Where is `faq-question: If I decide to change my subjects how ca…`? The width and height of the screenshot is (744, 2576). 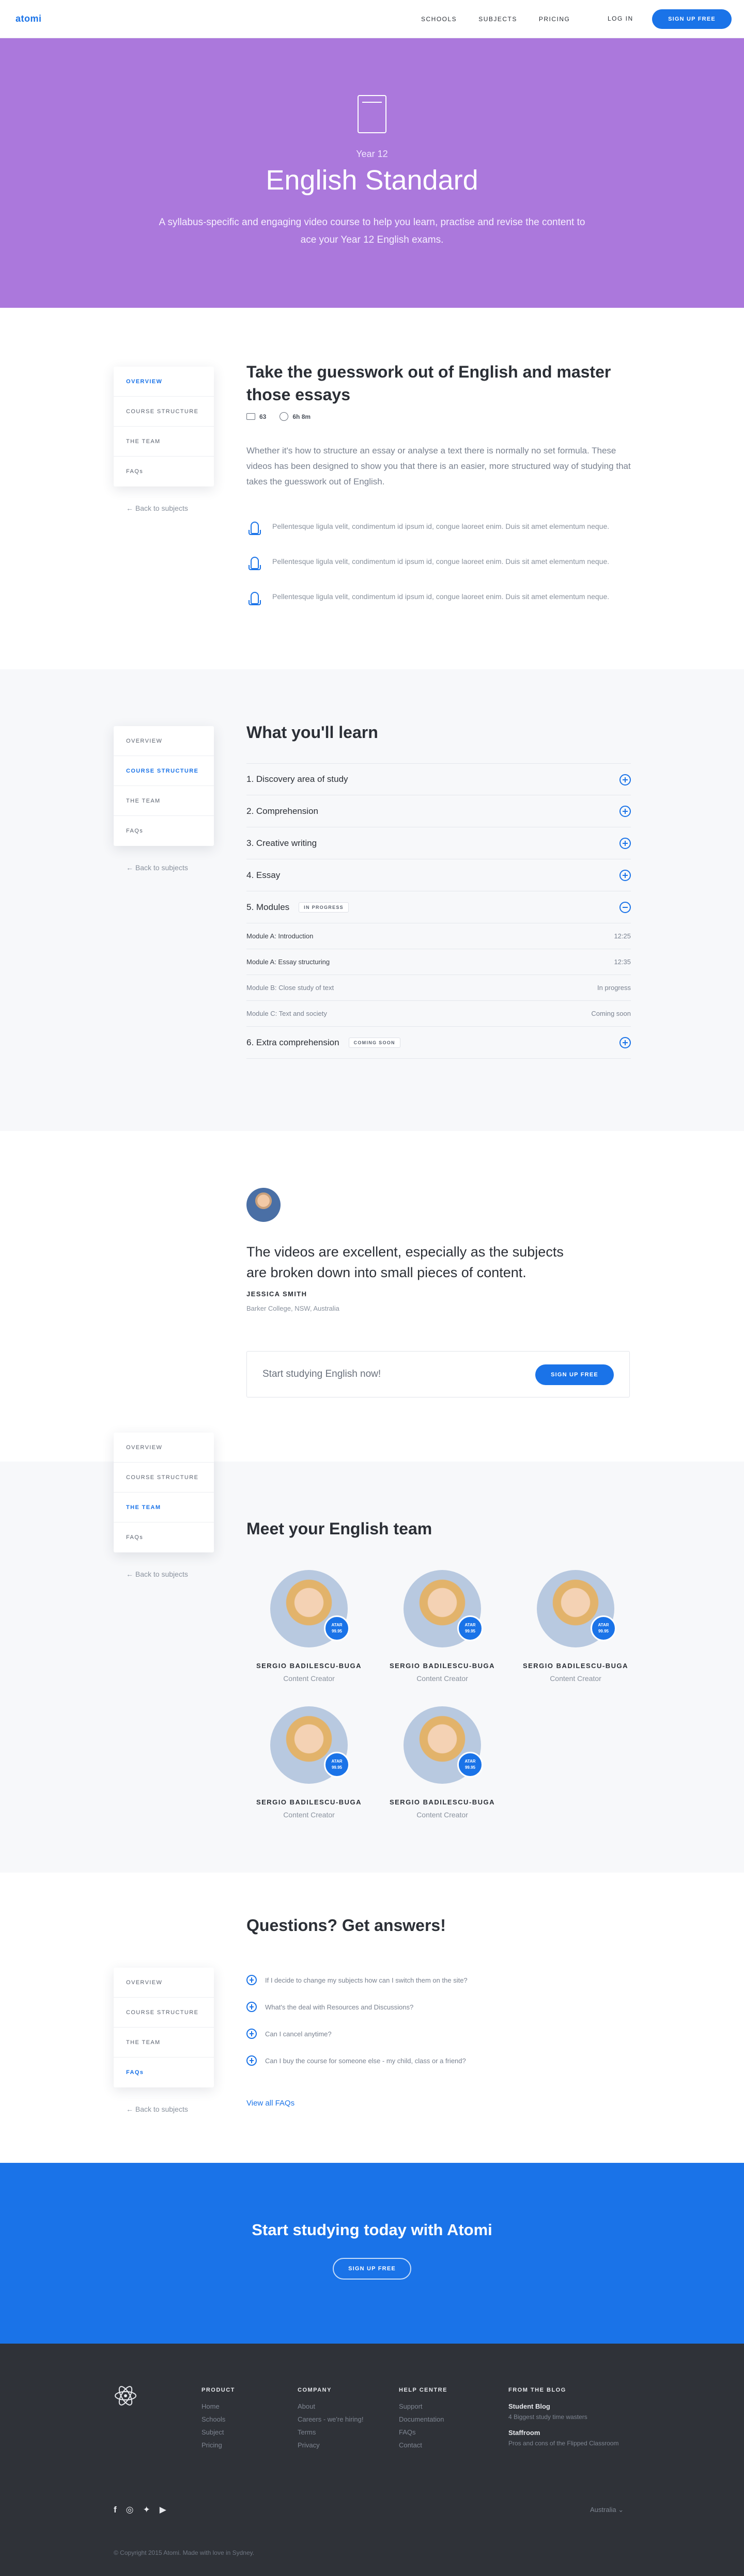
faq-question: If I decide to change my subjects how ca… is located at coordinates (367, 1980).